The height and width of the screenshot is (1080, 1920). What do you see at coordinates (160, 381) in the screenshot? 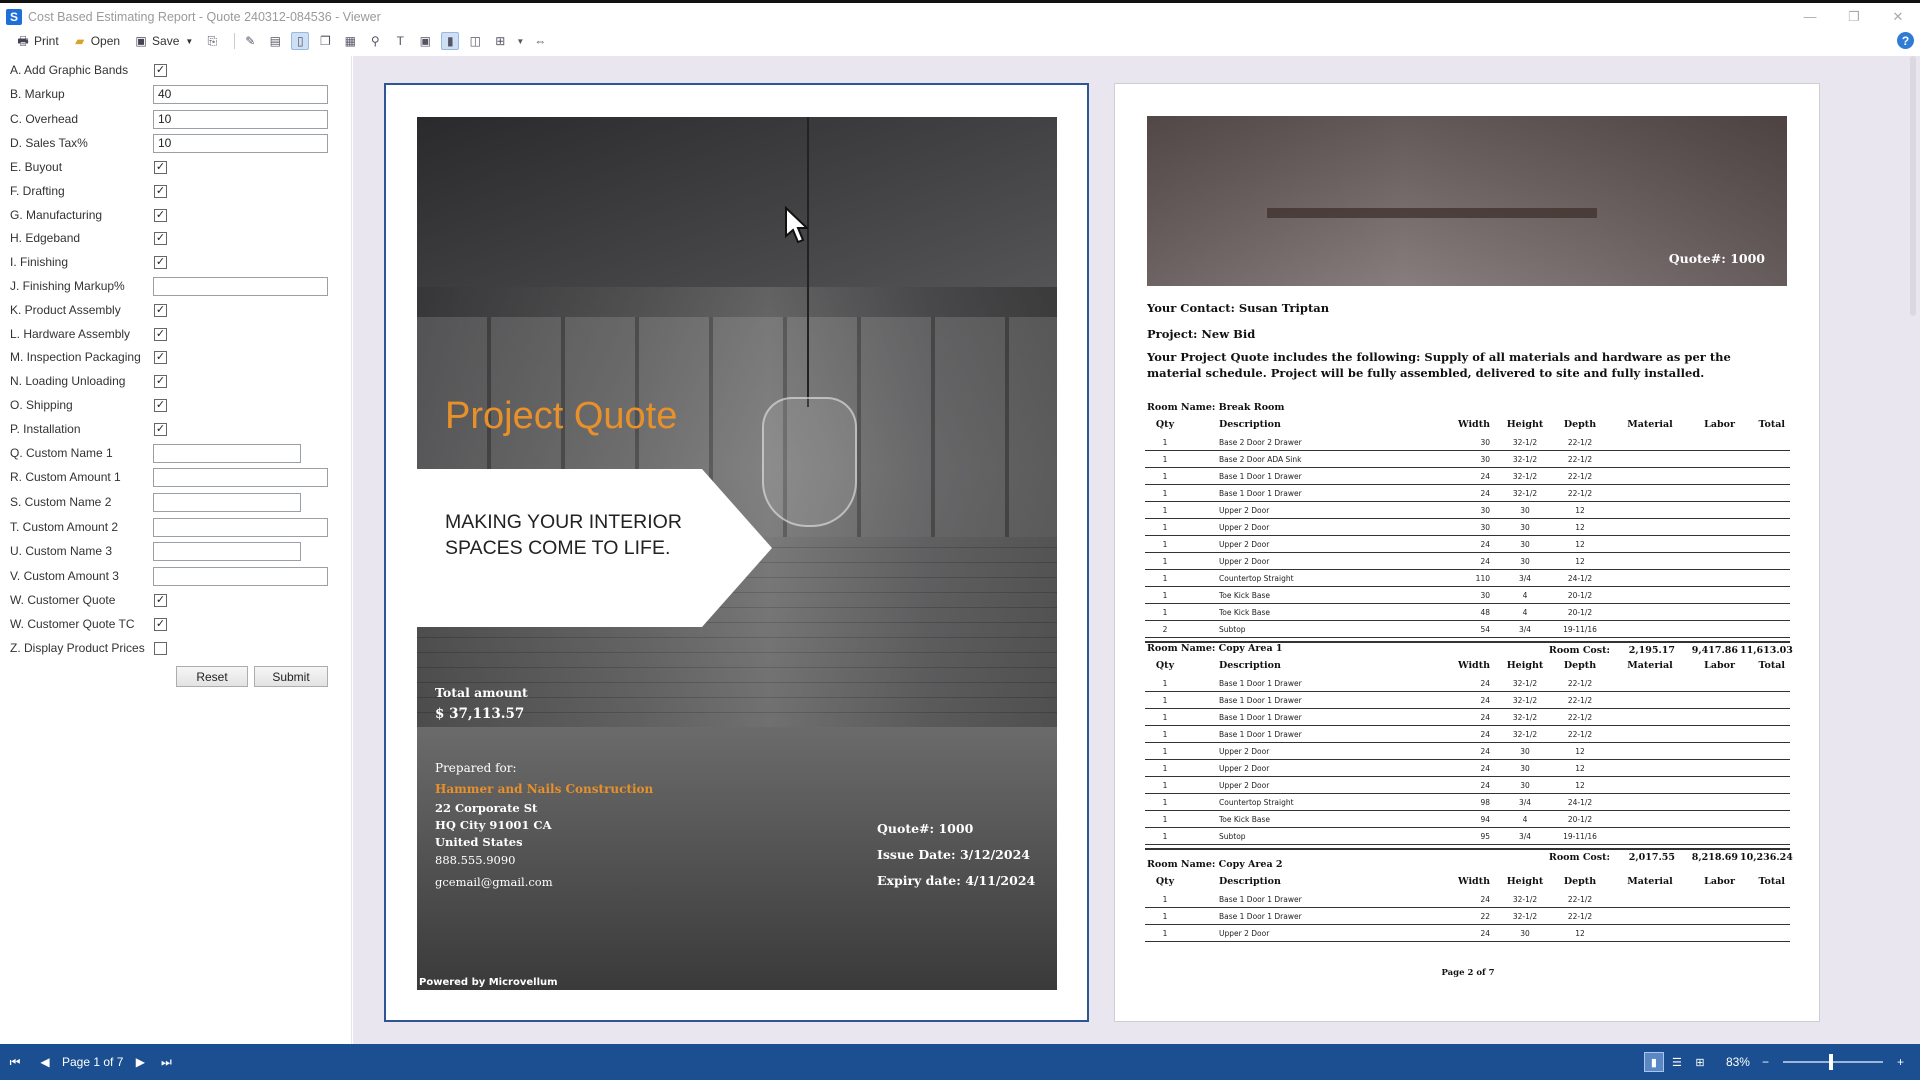
I see `loading-unloading-checkbox: ✓` at bounding box center [160, 381].